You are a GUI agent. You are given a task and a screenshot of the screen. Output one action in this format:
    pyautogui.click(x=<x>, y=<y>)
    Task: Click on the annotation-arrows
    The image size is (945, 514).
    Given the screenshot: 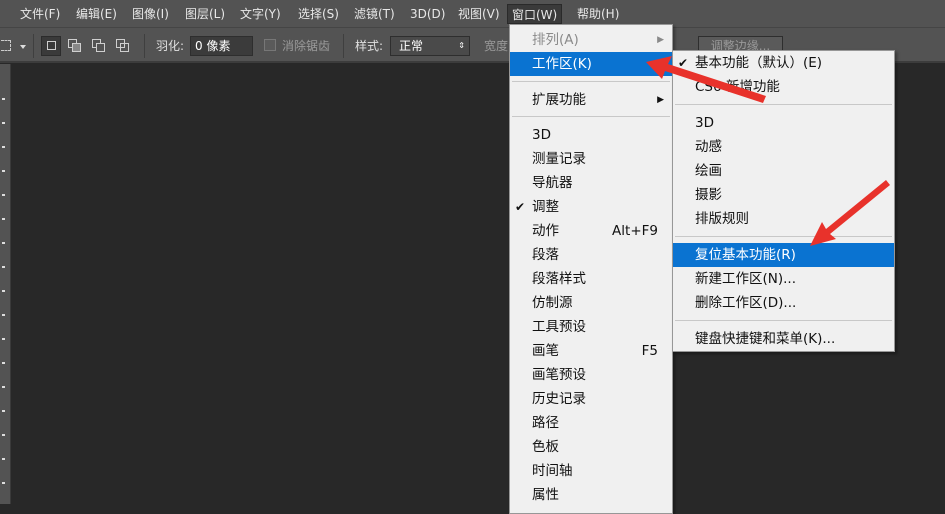 What is the action you would take?
    pyautogui.click(x=768, y=151)
    